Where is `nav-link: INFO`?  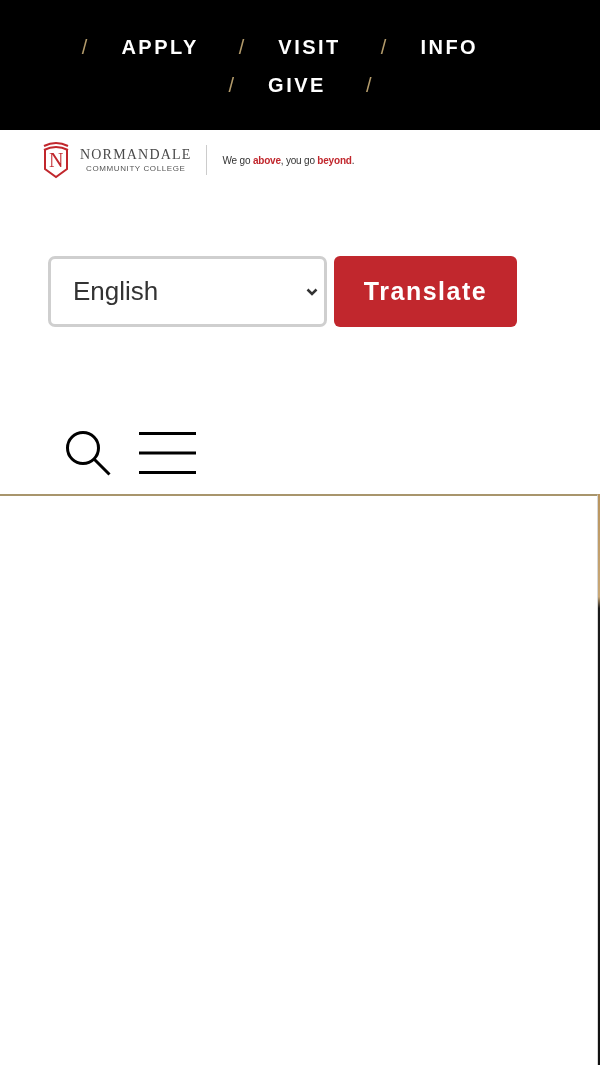
nav-link: INFO is located at coordinates (449, 47).